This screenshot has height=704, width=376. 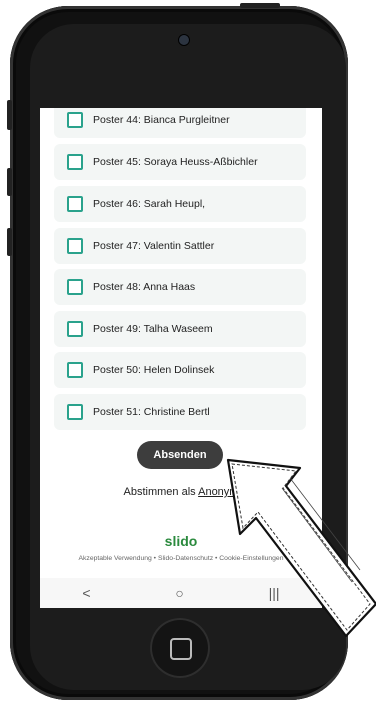 I want to click on pointer-arrow-drawing, so click(x=301, y=548).